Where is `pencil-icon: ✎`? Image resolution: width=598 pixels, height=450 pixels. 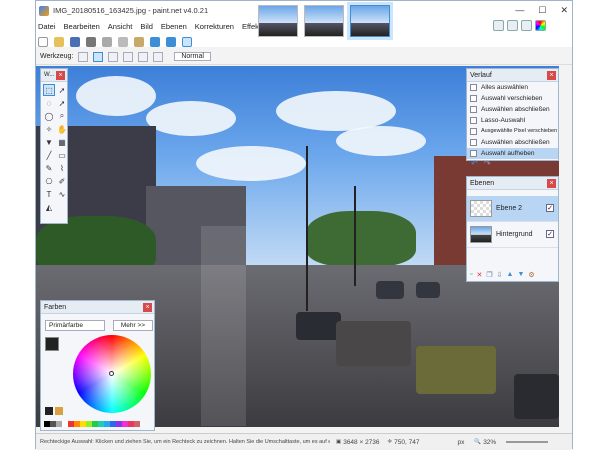 pencil-icon: ✎ is located at coordinates (49, 168).